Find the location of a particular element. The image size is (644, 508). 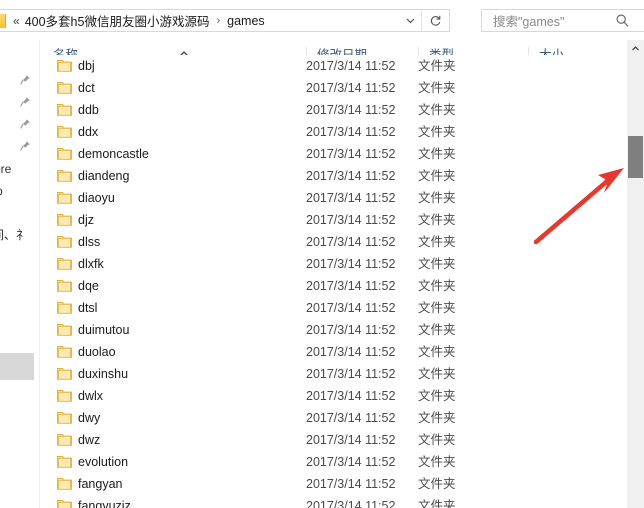

table-row: dwz 2017/3/14 11:52 文件夹 is located at coordinates (333, 440).